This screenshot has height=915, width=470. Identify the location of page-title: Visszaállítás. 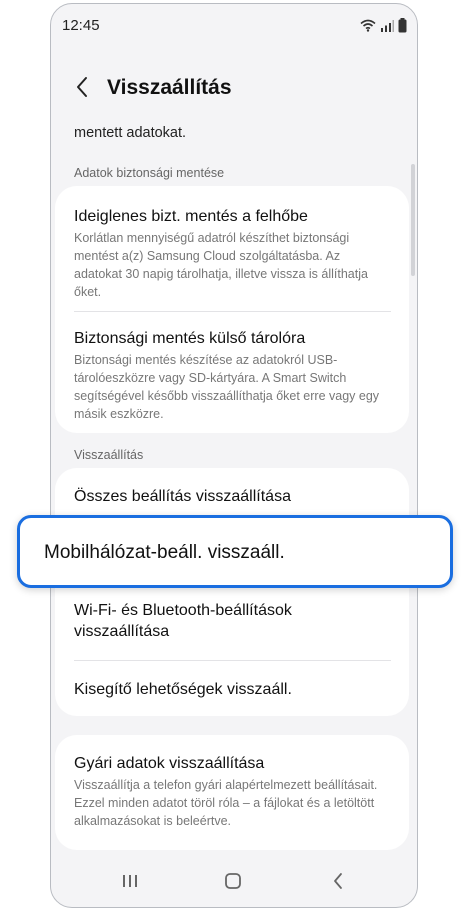
(169, 87).